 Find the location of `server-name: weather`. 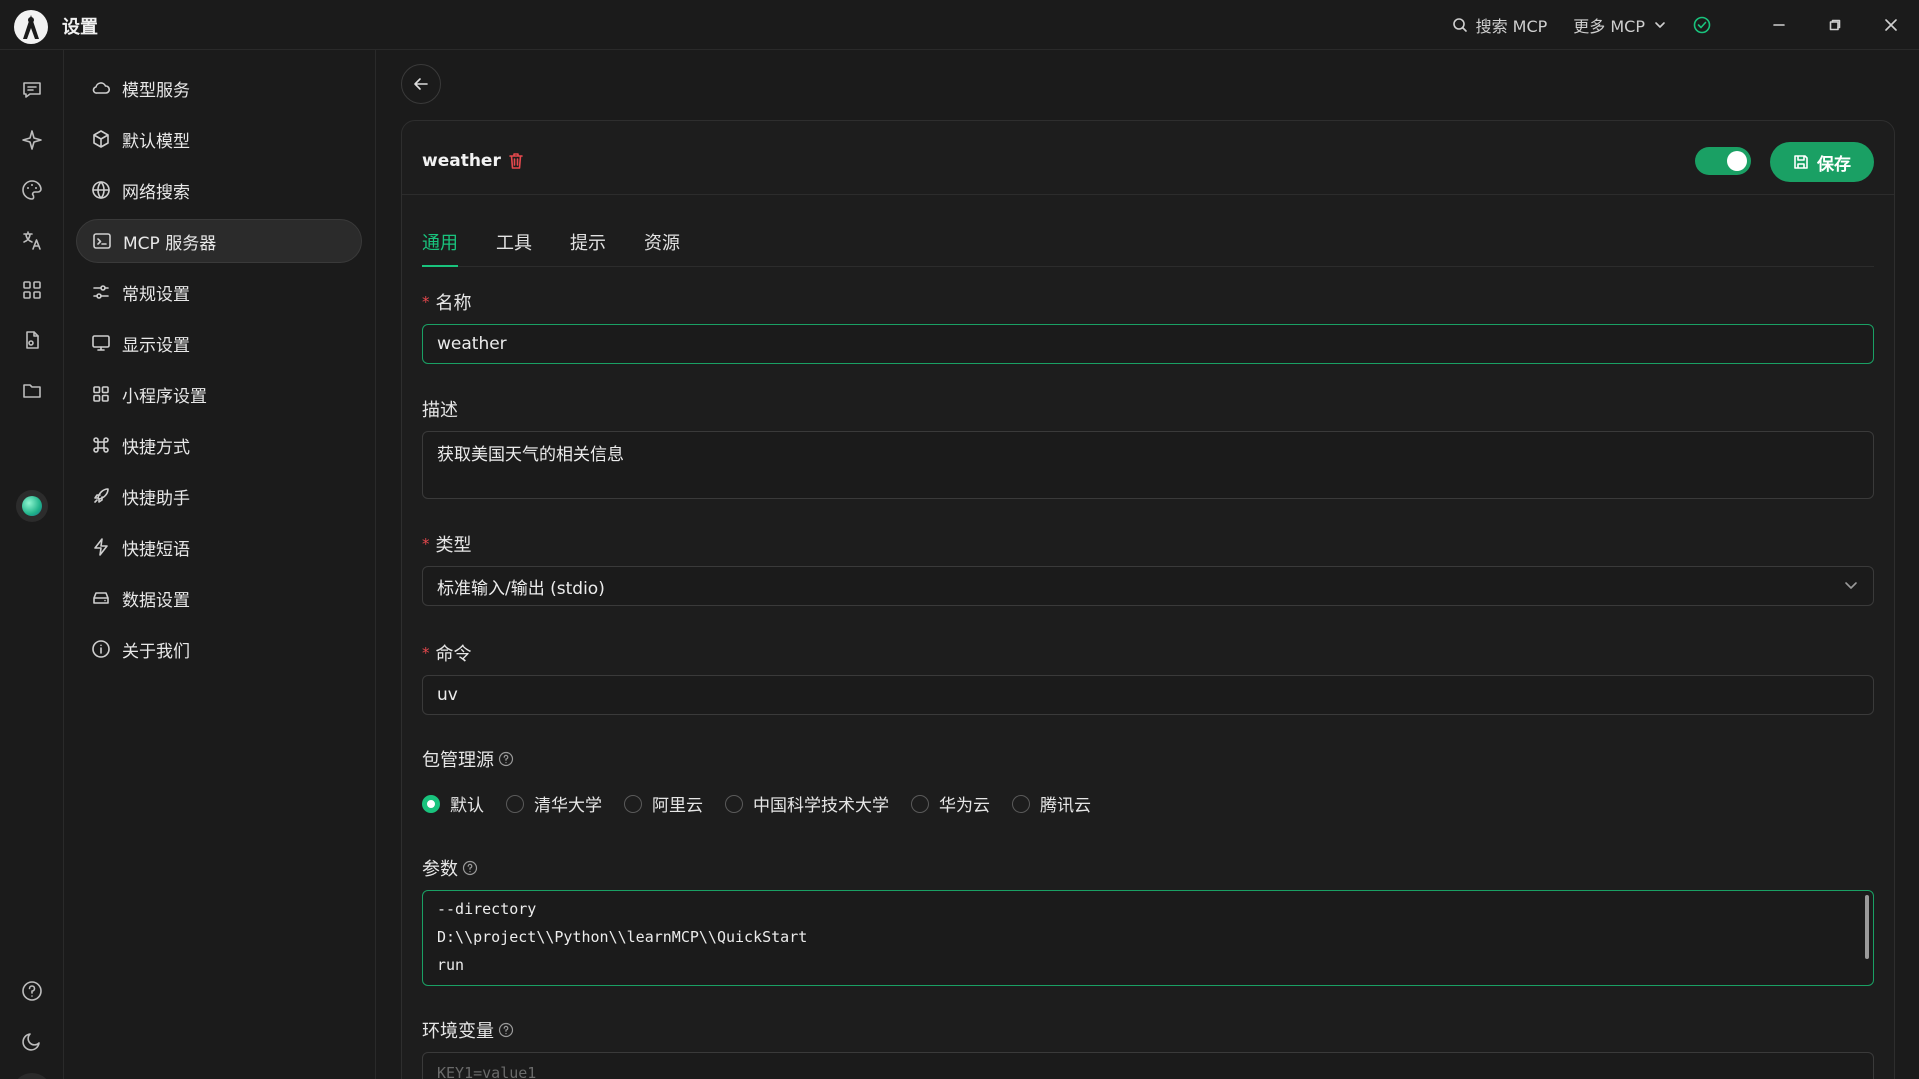

server-name: weather is located at coordinates (461, 161).